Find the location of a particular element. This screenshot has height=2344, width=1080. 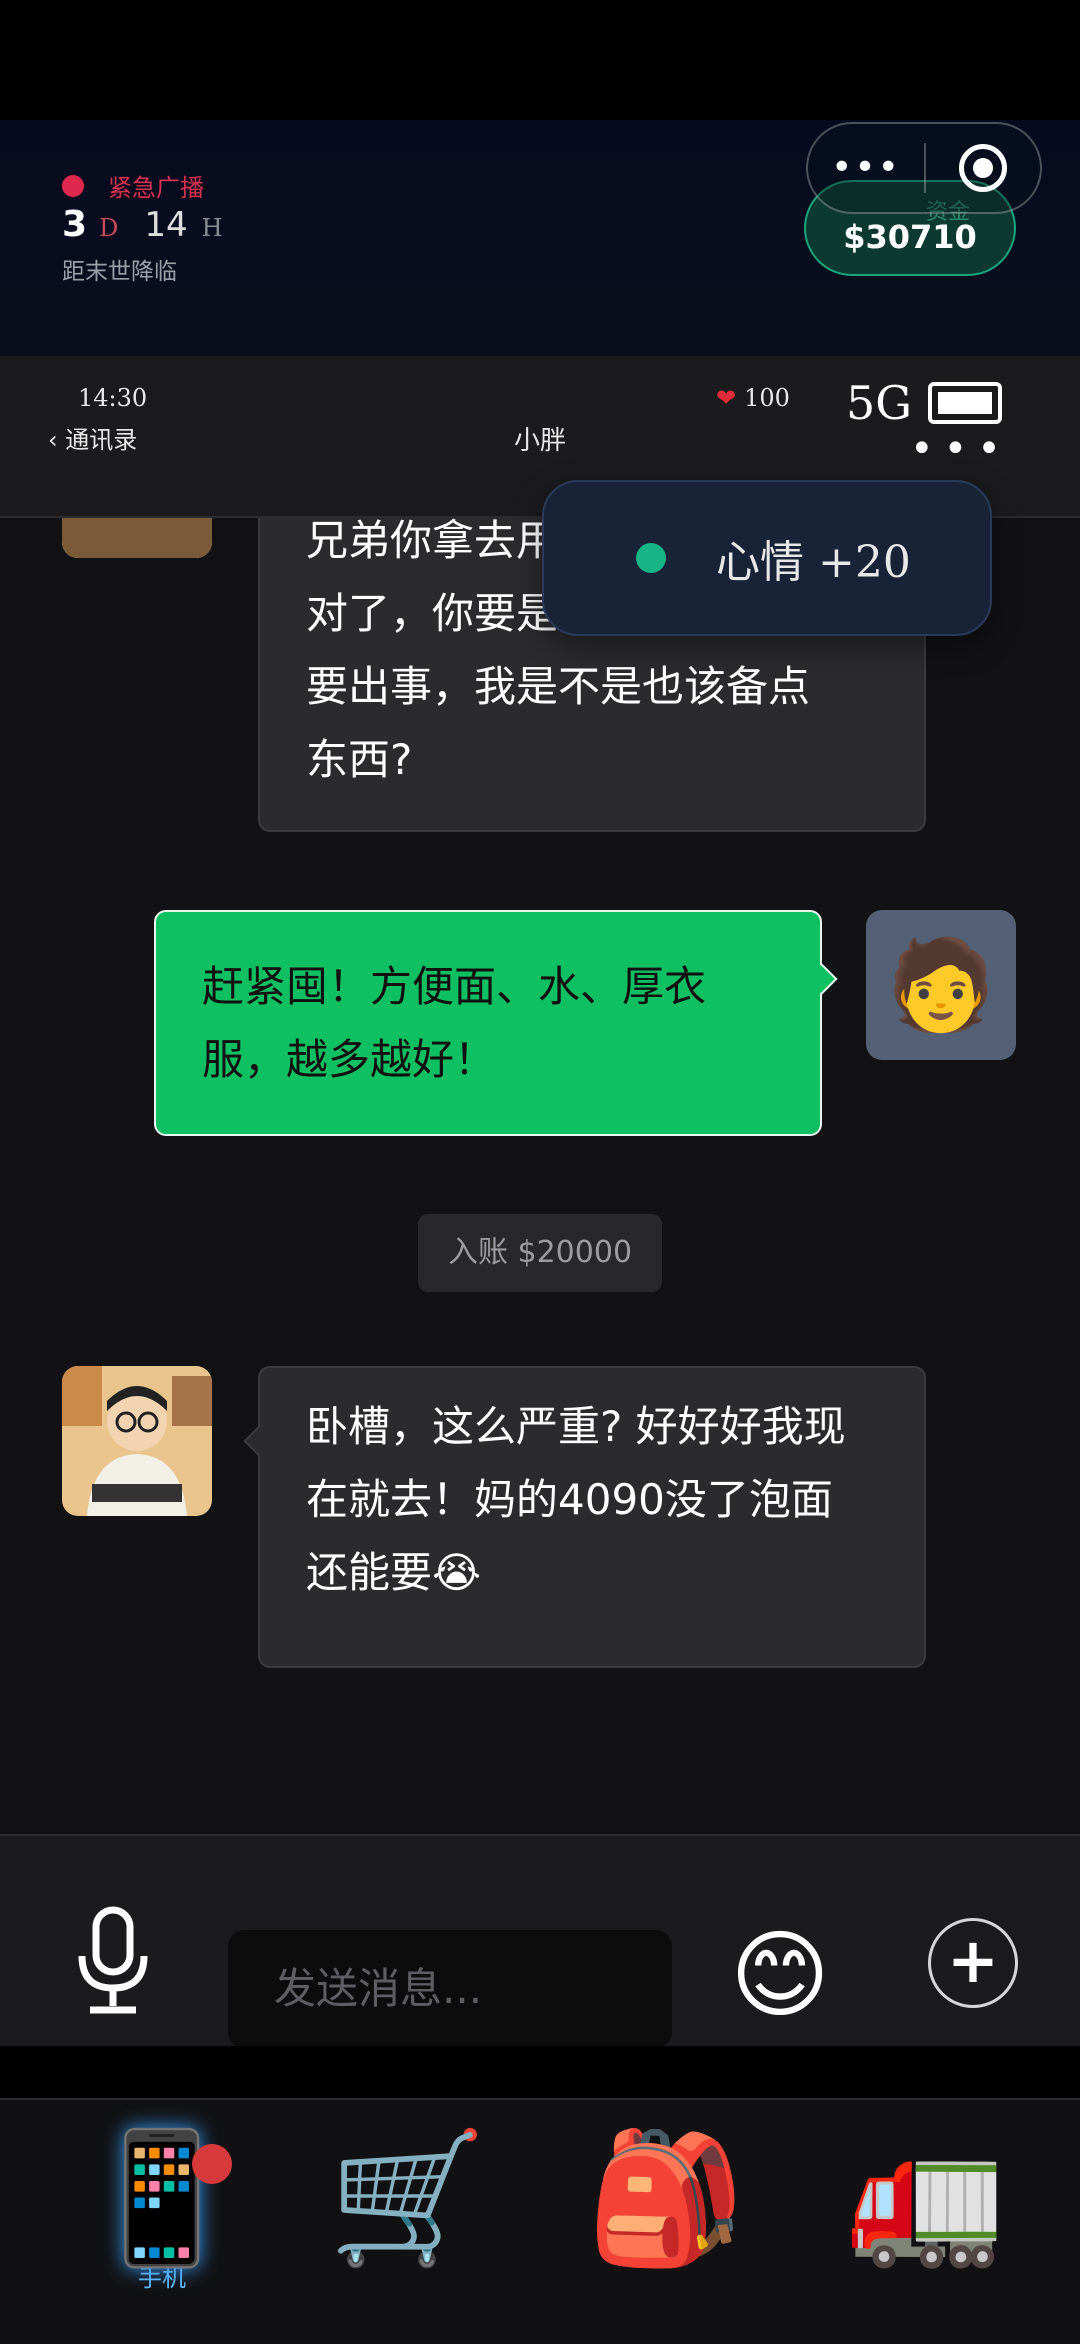

microphone-icon is located at coordinates (113, 1961).